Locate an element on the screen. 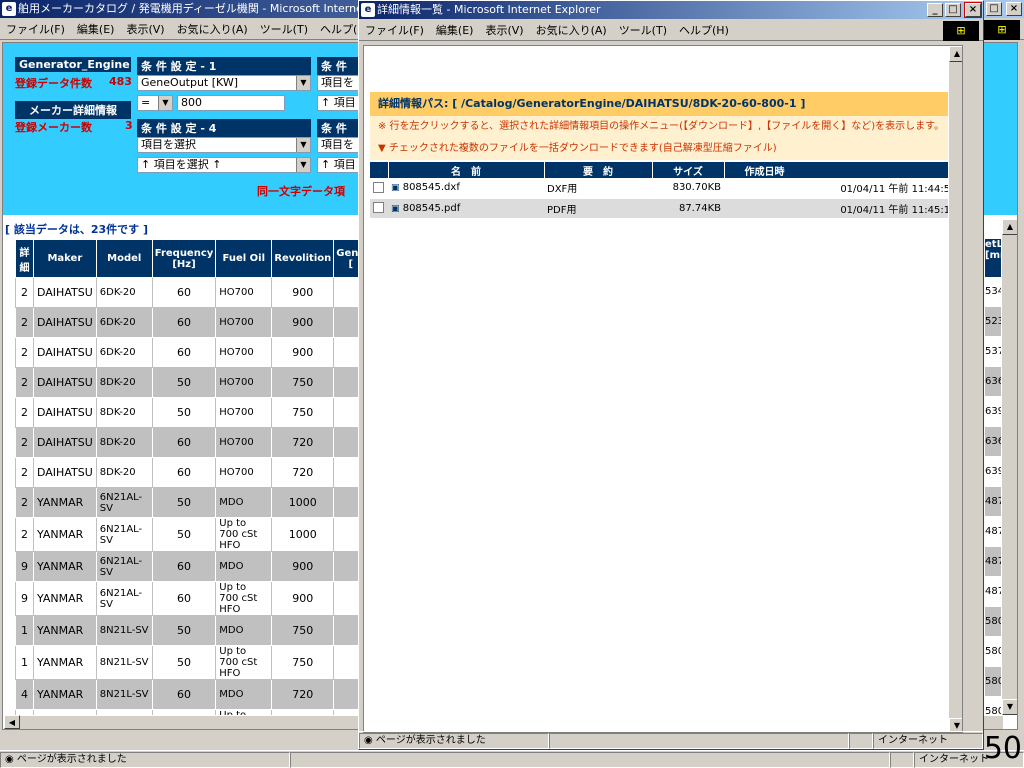  maximize-button: □ is located at coordinates (994, 9).